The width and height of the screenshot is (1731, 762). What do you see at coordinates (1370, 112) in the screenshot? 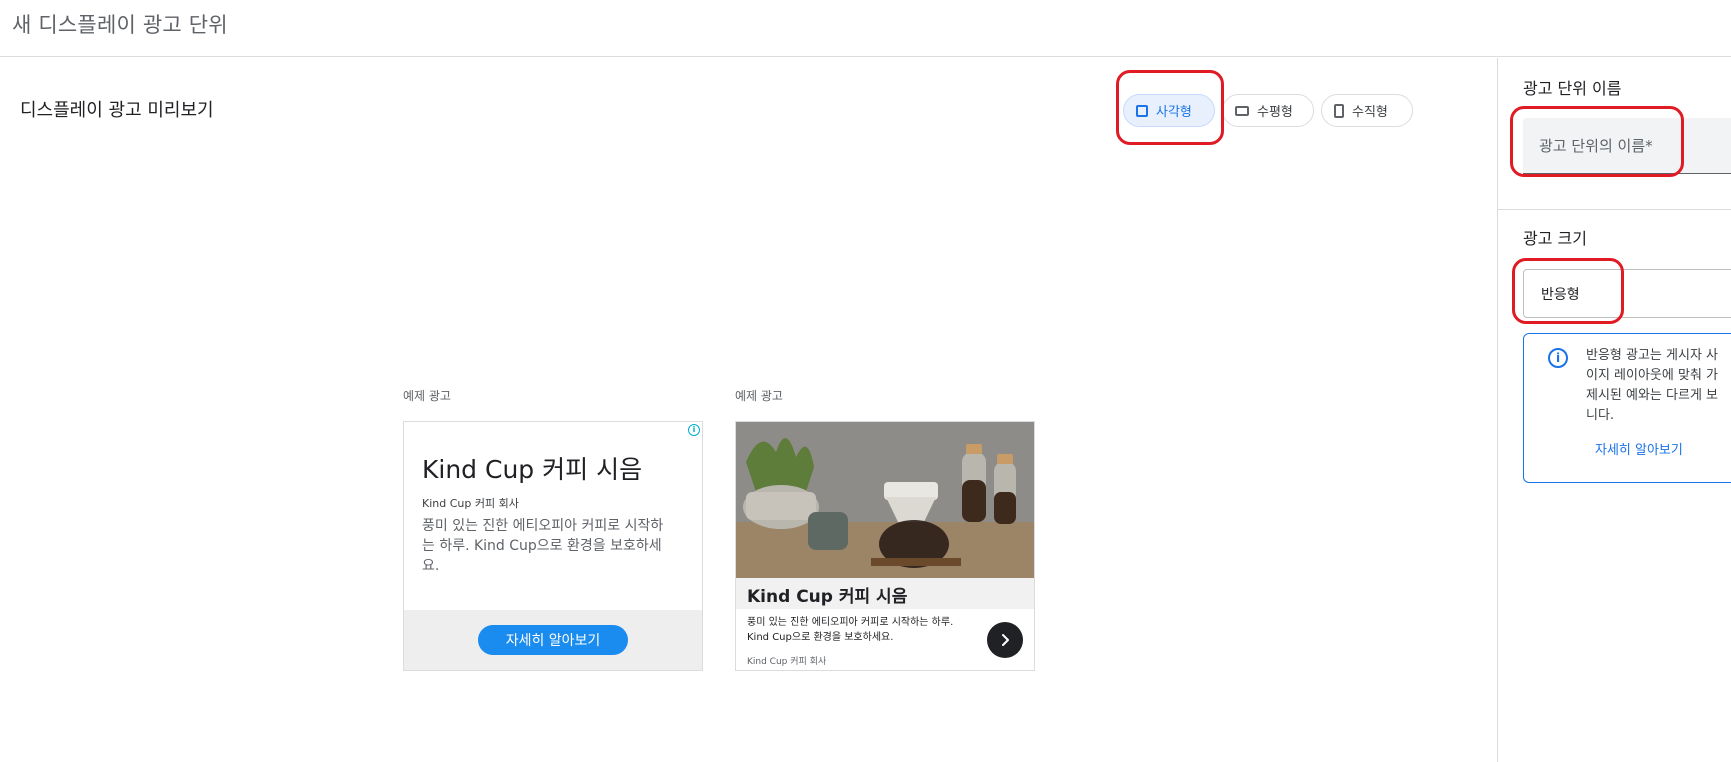
I see `chip-vertical-label: 수직형` at bounding box center [1370, 112].